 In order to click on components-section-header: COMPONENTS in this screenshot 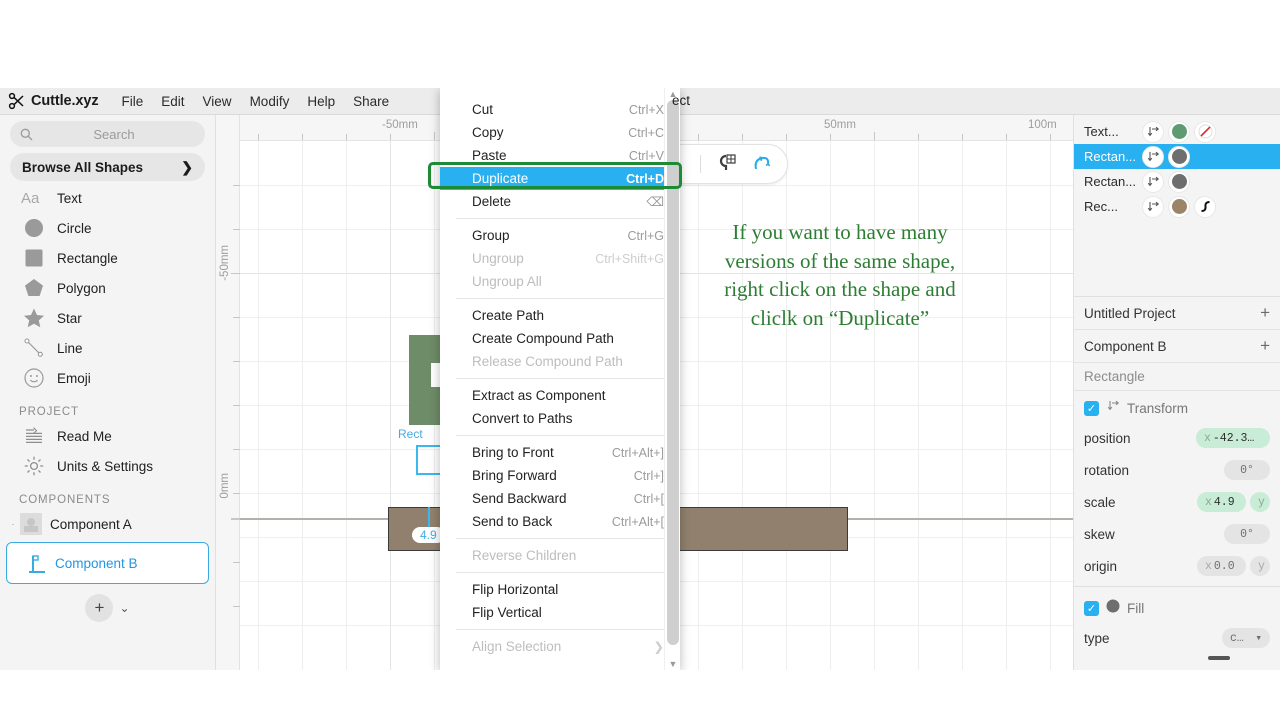, I will do `click(65, 500)`.